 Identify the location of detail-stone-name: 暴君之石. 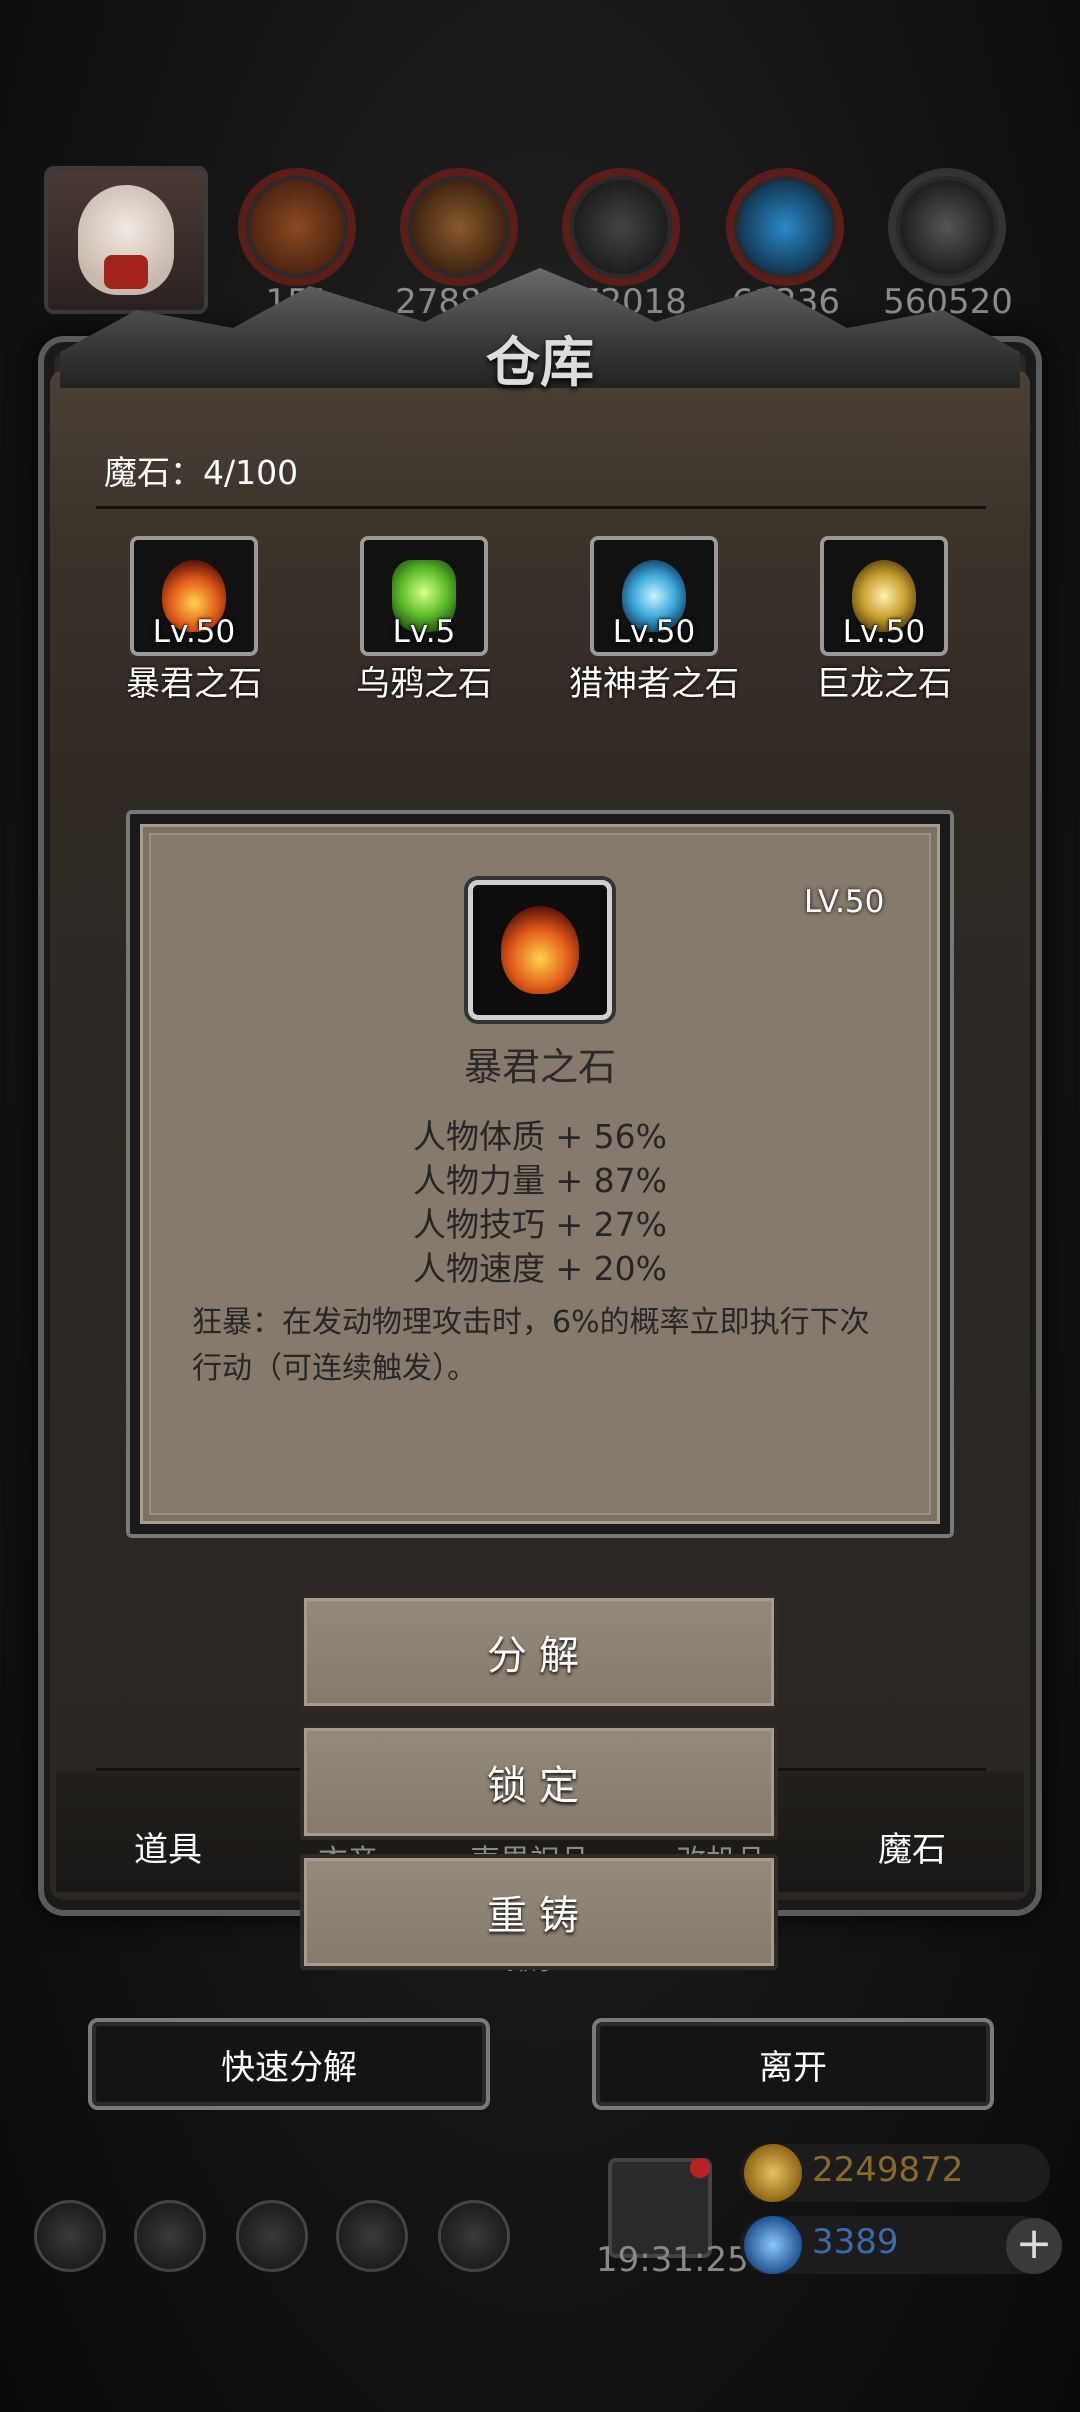
(539, 1067).